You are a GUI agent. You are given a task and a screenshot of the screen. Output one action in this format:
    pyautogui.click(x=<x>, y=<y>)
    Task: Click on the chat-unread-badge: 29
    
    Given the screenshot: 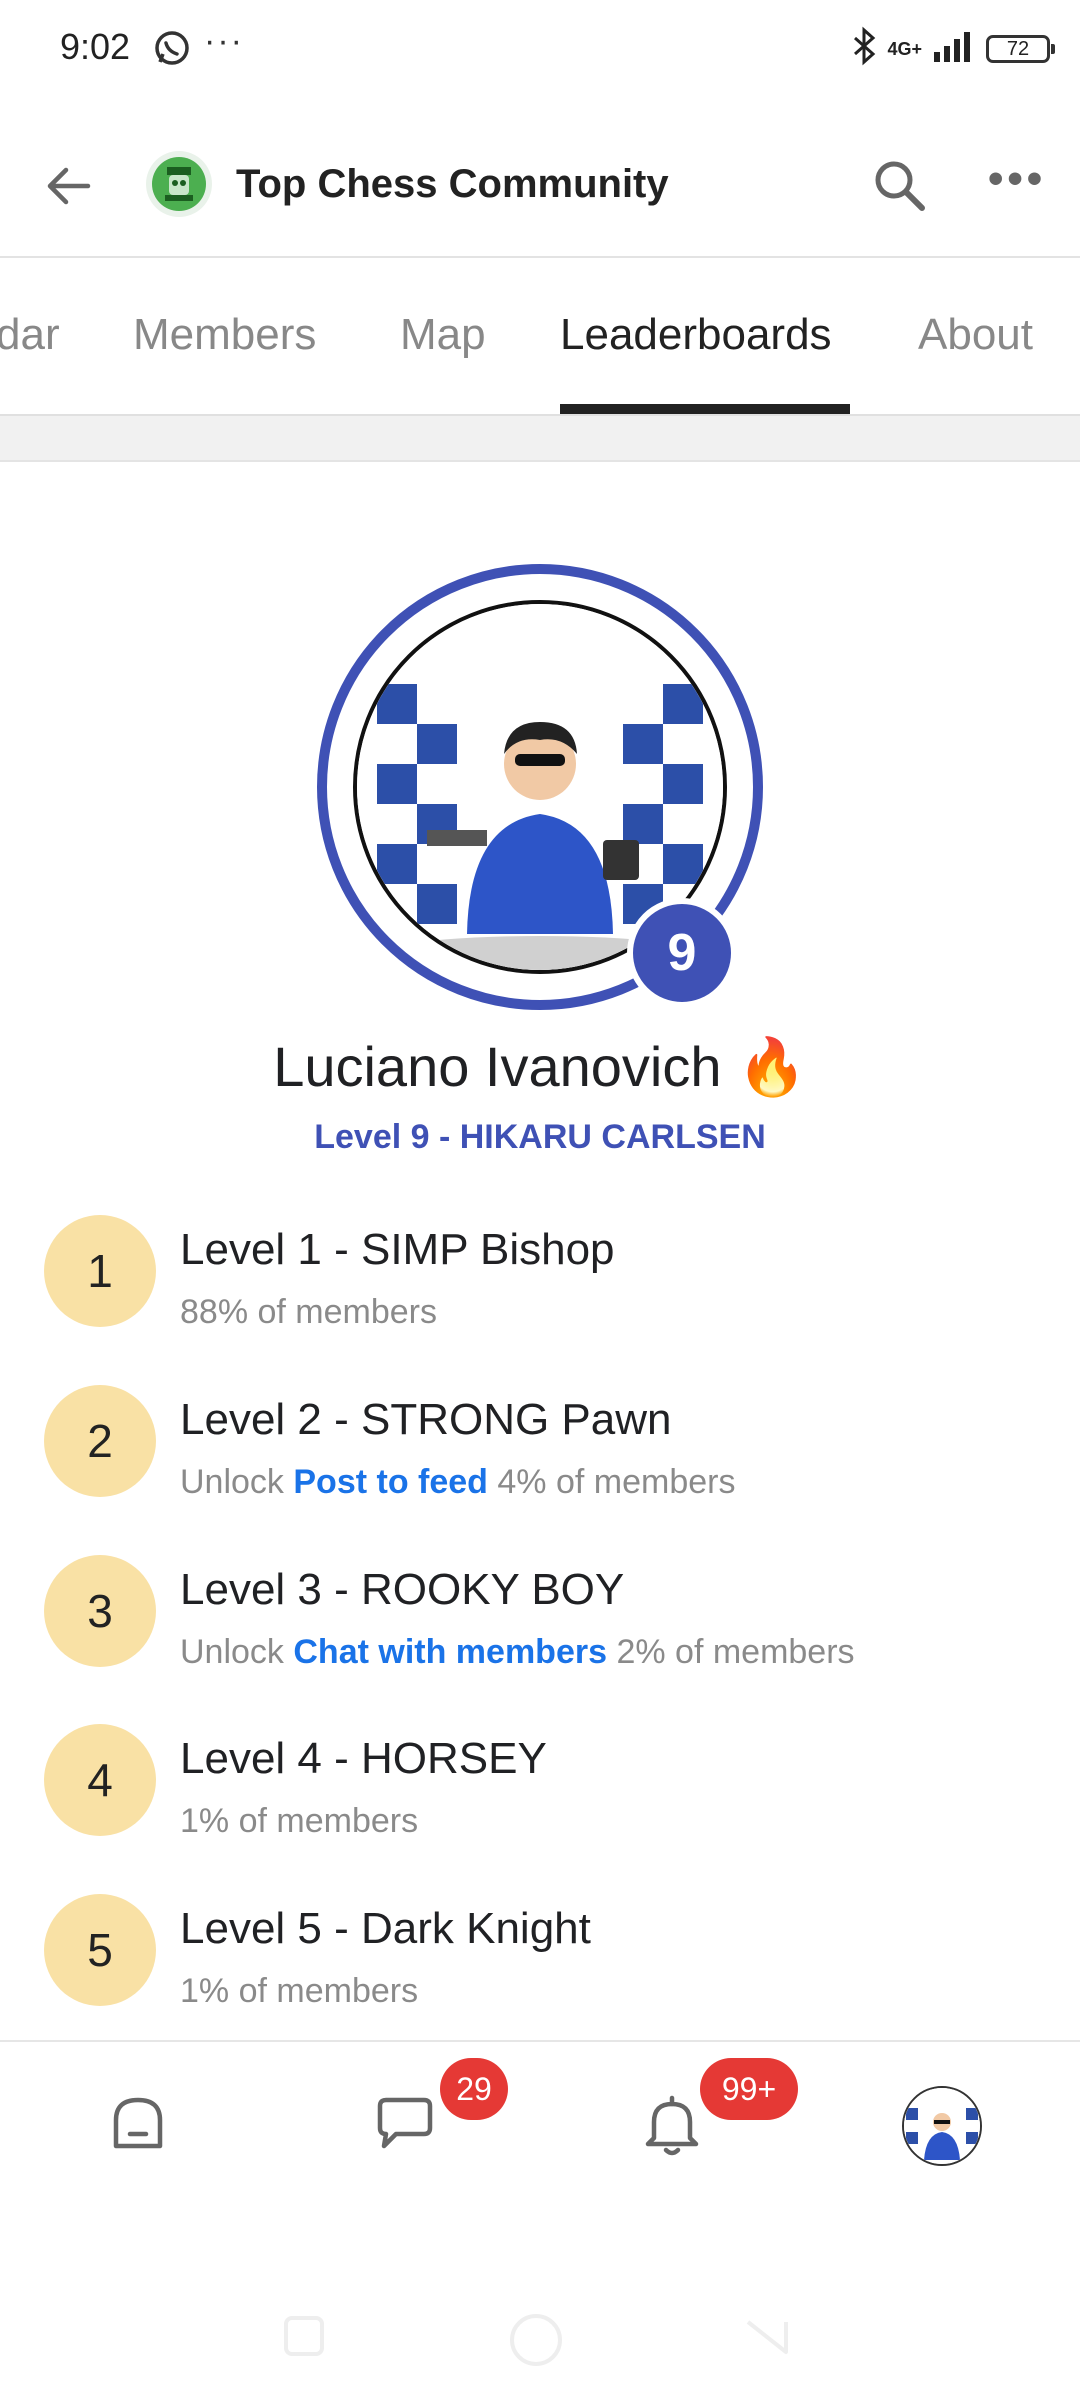 What is the action you would take?
    pyautogui.click(x=474, y=2089)
    